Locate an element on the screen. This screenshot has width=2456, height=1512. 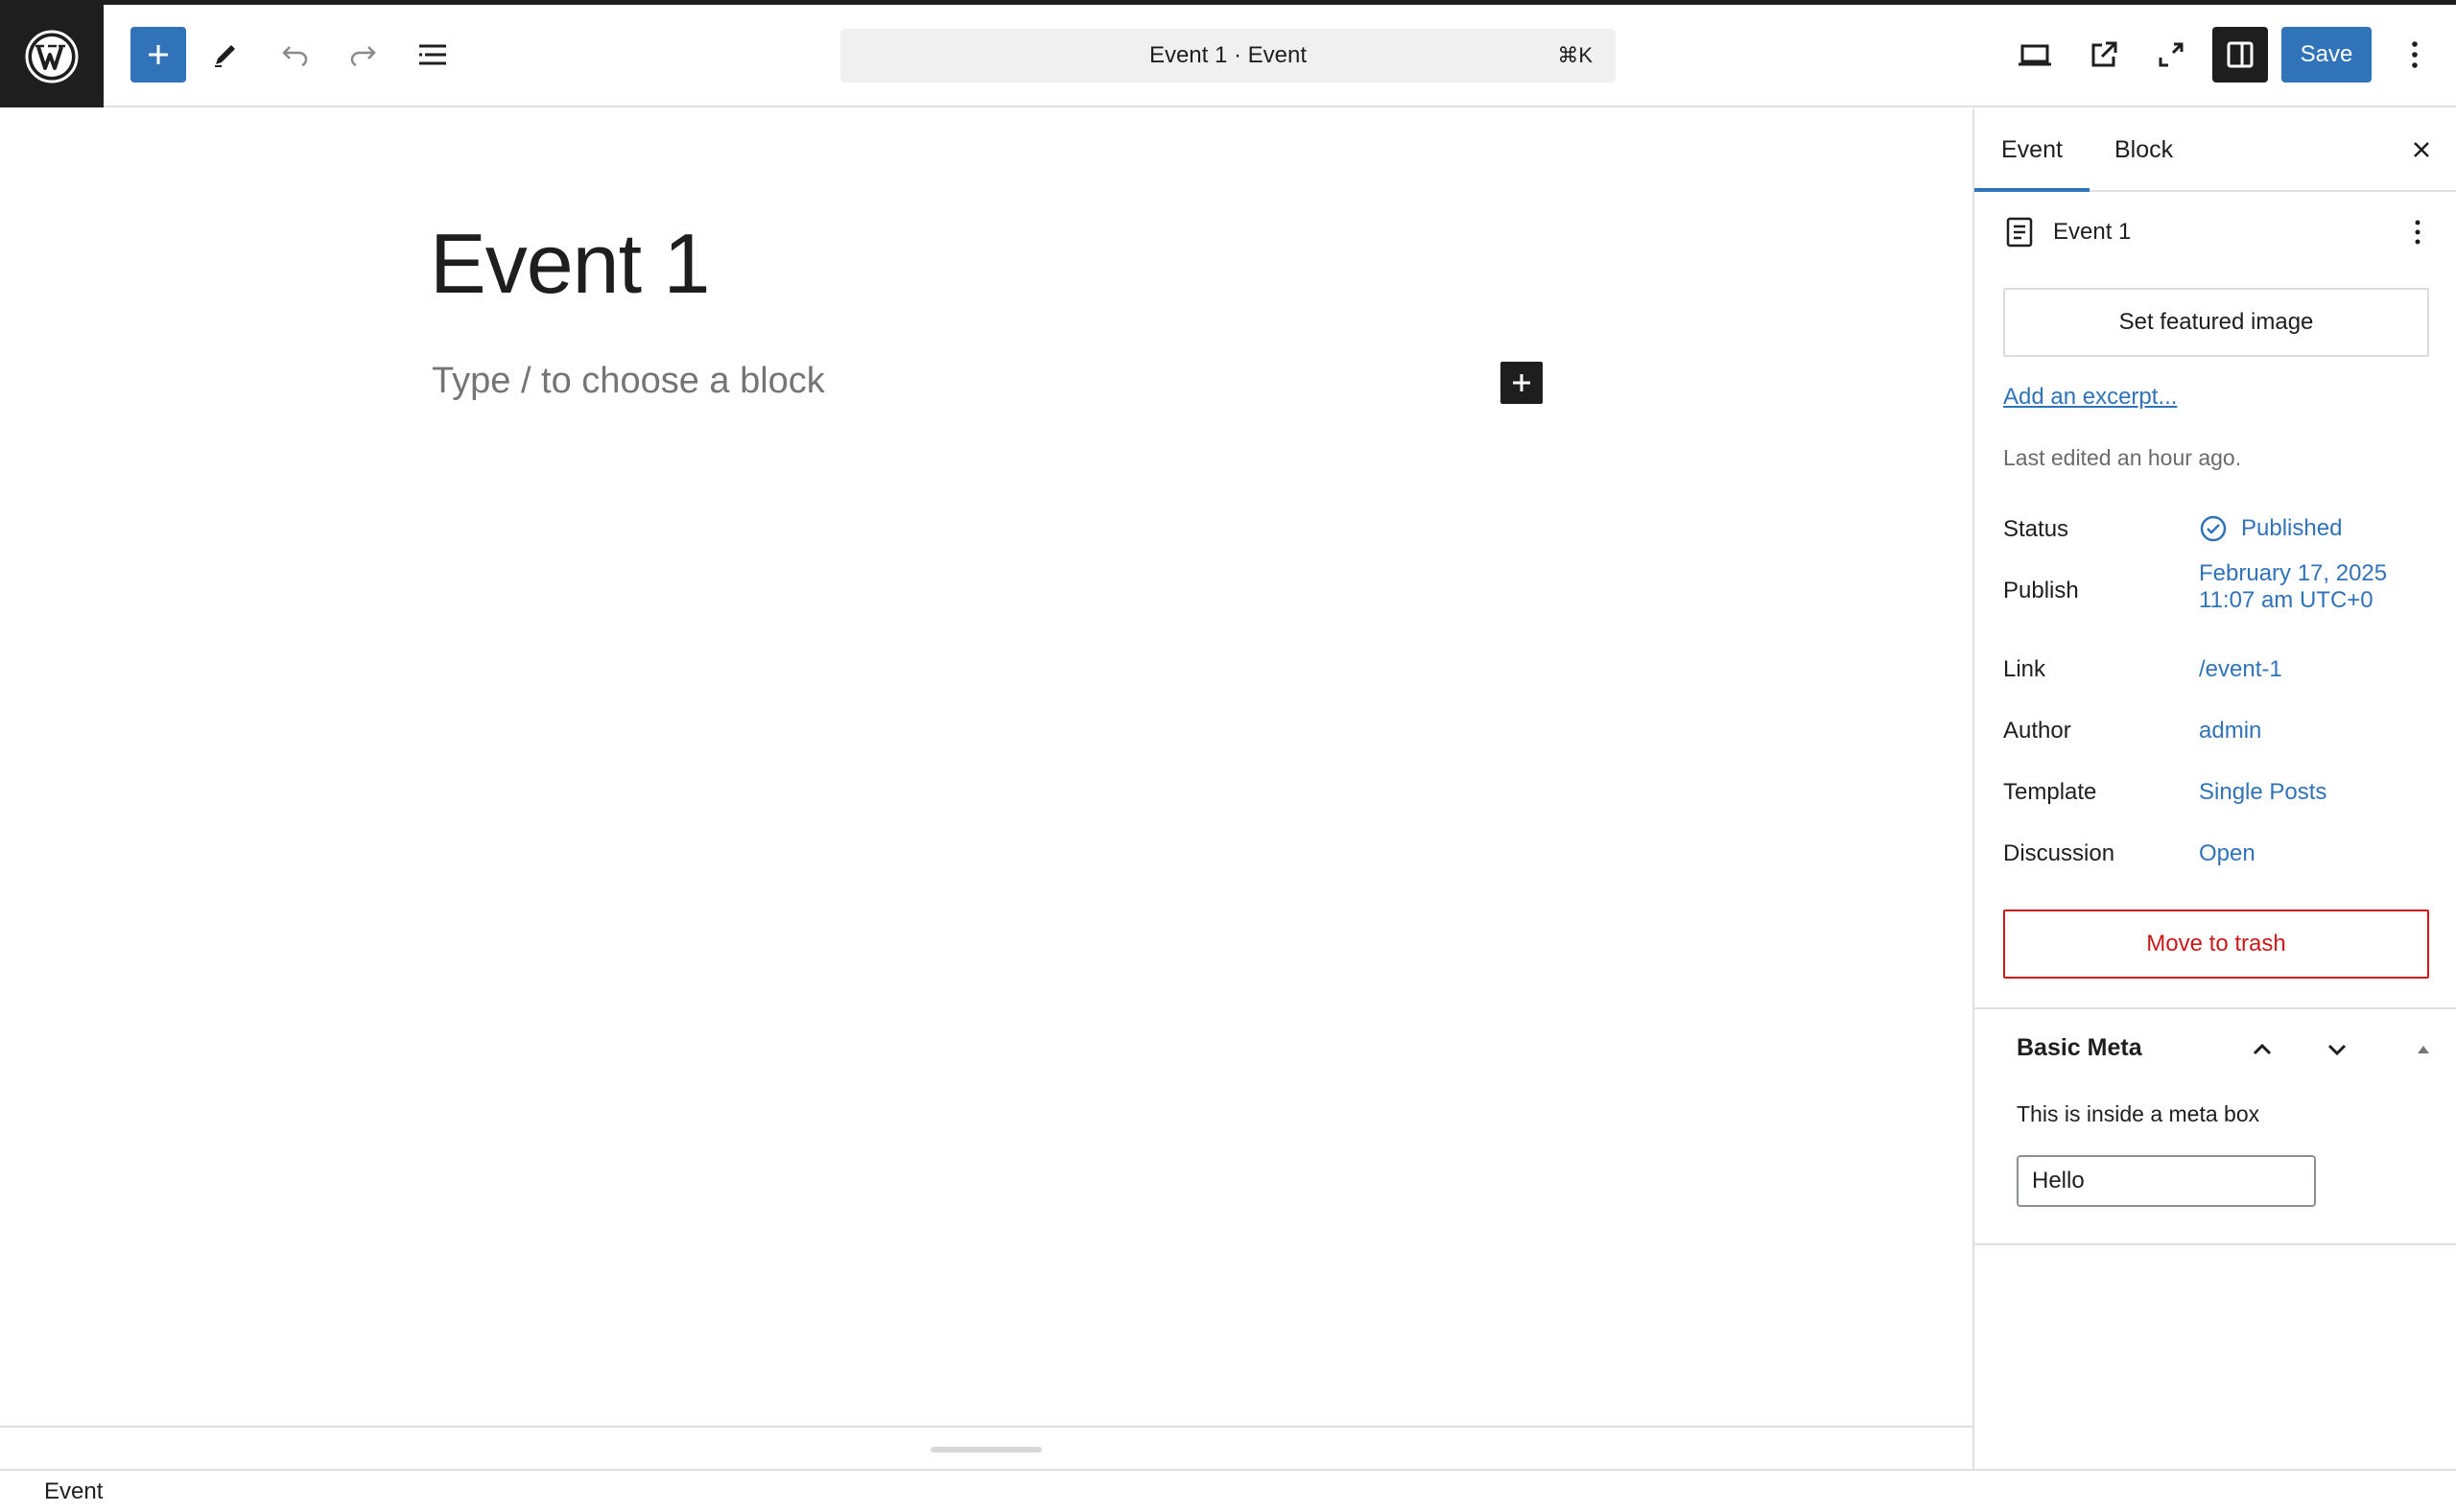
redo-button is located at coordinates (363, 55).